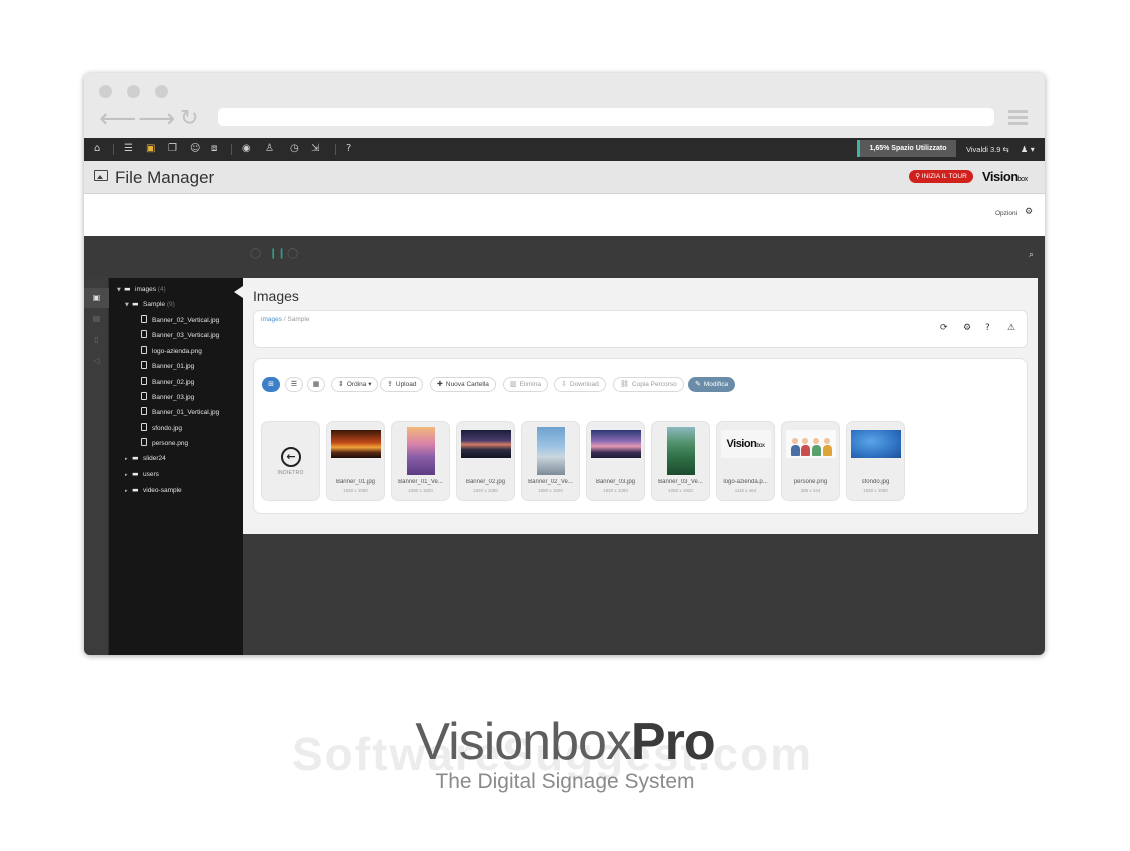 This screenshot has width=1130, height=851. Describe the element at coordinates (189, 119) in the screenshot. I see `reload-icon: ↻` at that location.